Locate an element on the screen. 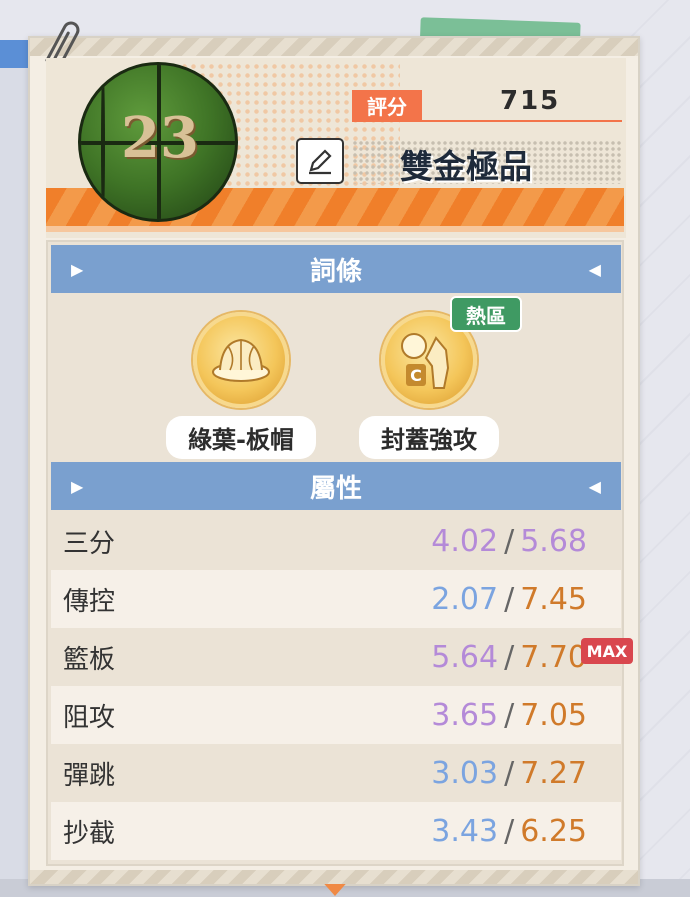  attribute-current: 3.65 is located at coordinates (465, 715).